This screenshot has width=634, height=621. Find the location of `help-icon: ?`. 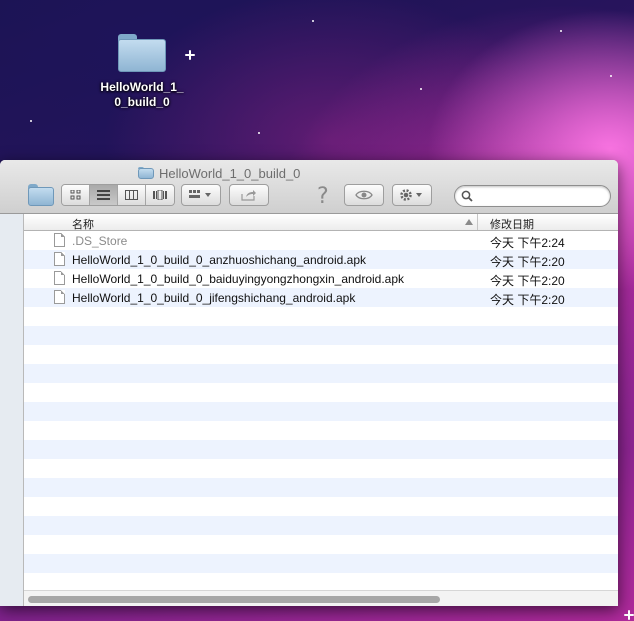

help-icon: ? is located at coordinates (323, 196).